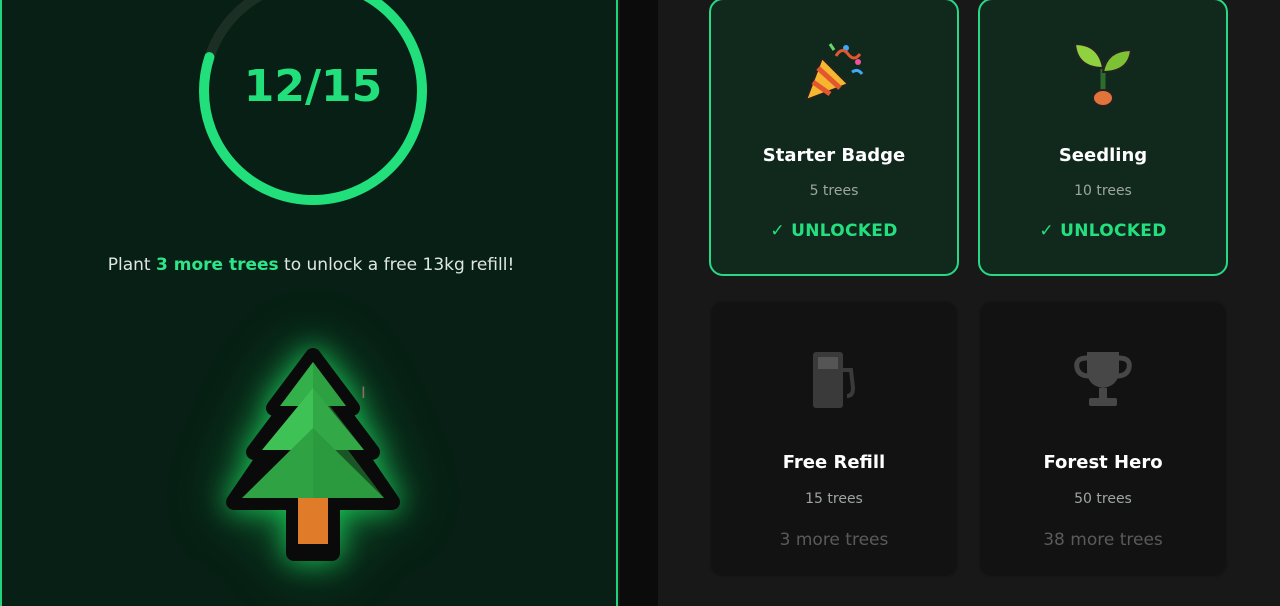  I want to click on message-suffix: to unlock a free 13kg refill!, so click(396, 265).